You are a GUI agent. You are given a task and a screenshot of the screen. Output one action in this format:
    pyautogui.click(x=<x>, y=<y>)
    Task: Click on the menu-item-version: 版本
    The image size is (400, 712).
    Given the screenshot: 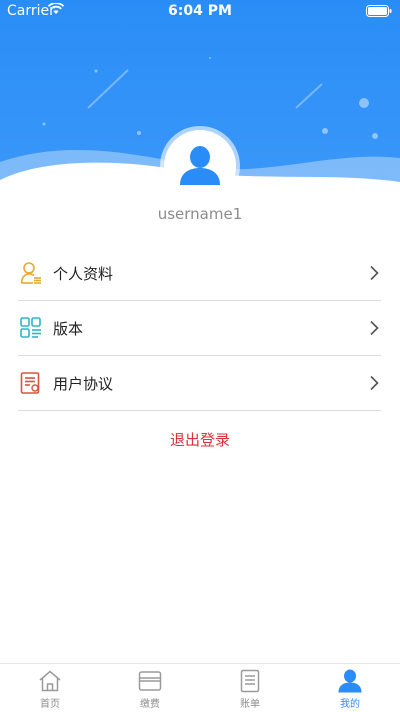 What is the action you would take?
    pyautogui.click(x=199, y=328)
    